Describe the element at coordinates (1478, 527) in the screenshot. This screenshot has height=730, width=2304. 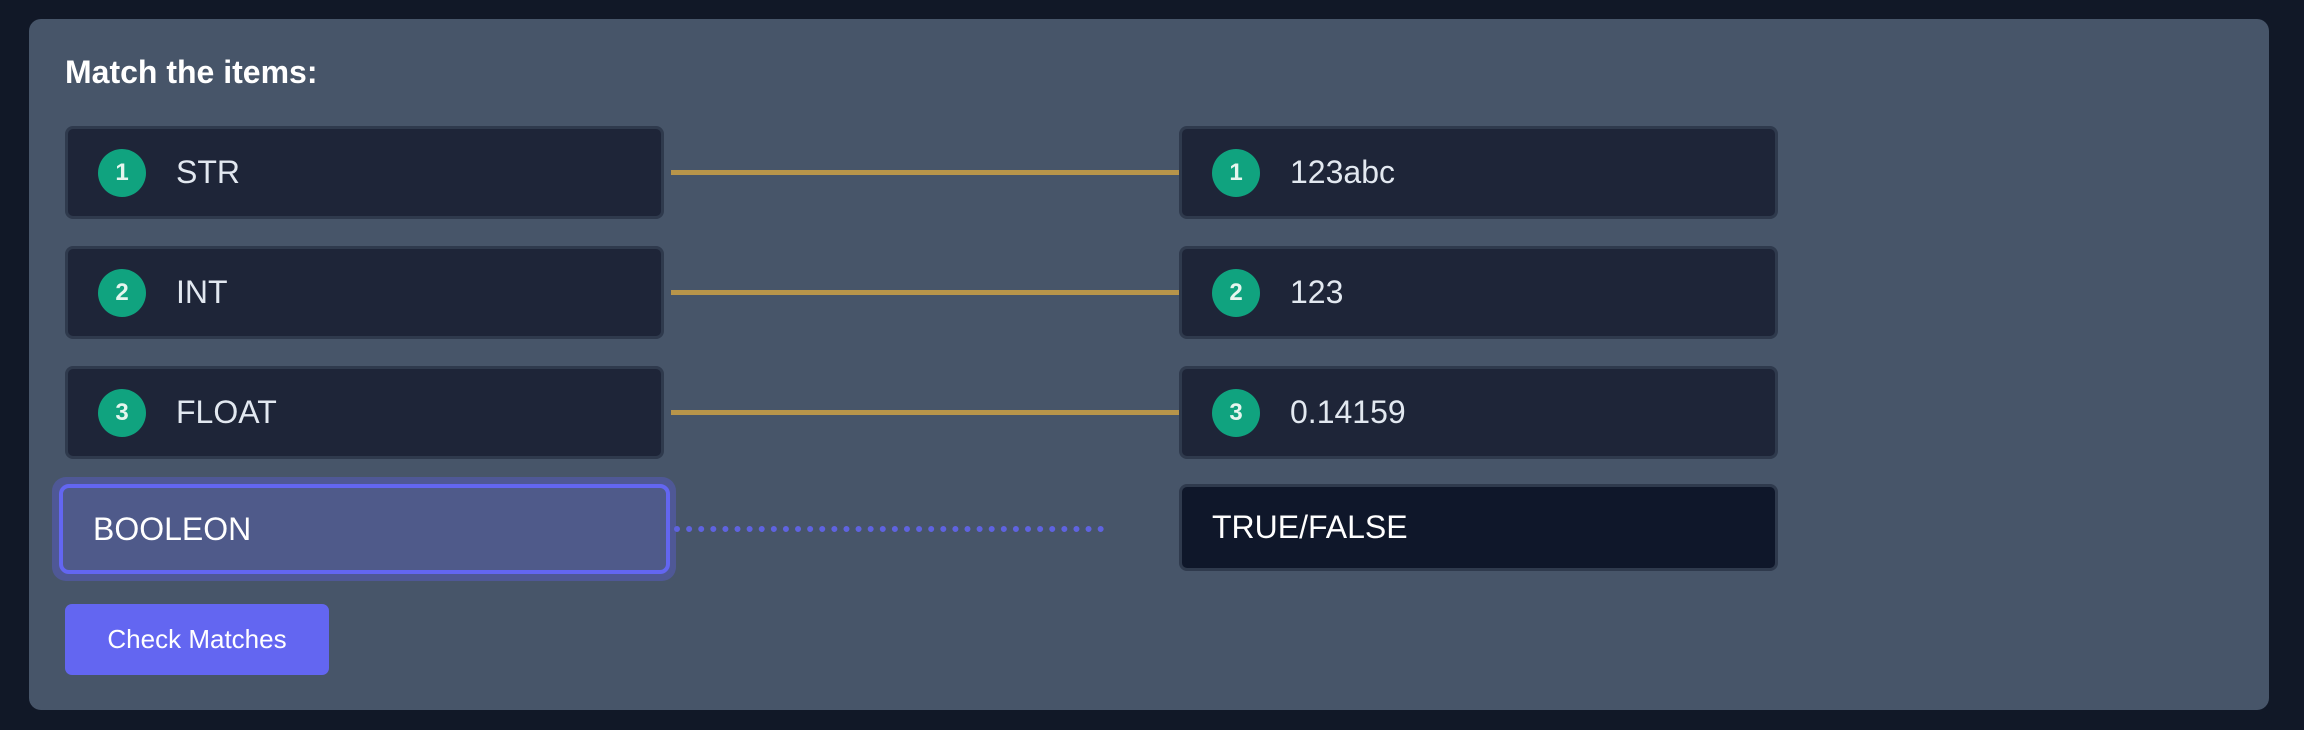
I see `unmatched-right-item: TRUE/FALSE` at that location.